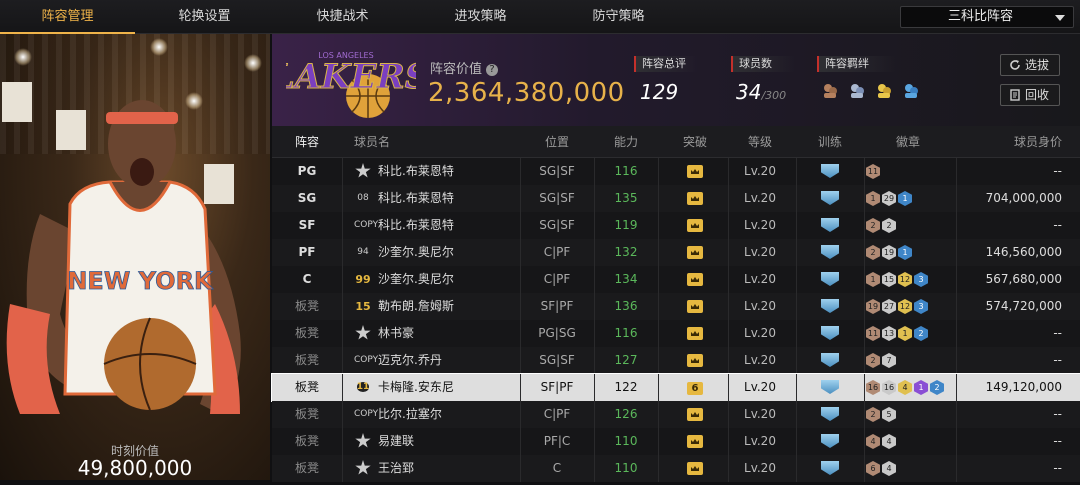 Image resolution: width=1080 pixels, height=485 pixels. I want to click on tab-defense-strategy: 防守策略, so click(618, 17).